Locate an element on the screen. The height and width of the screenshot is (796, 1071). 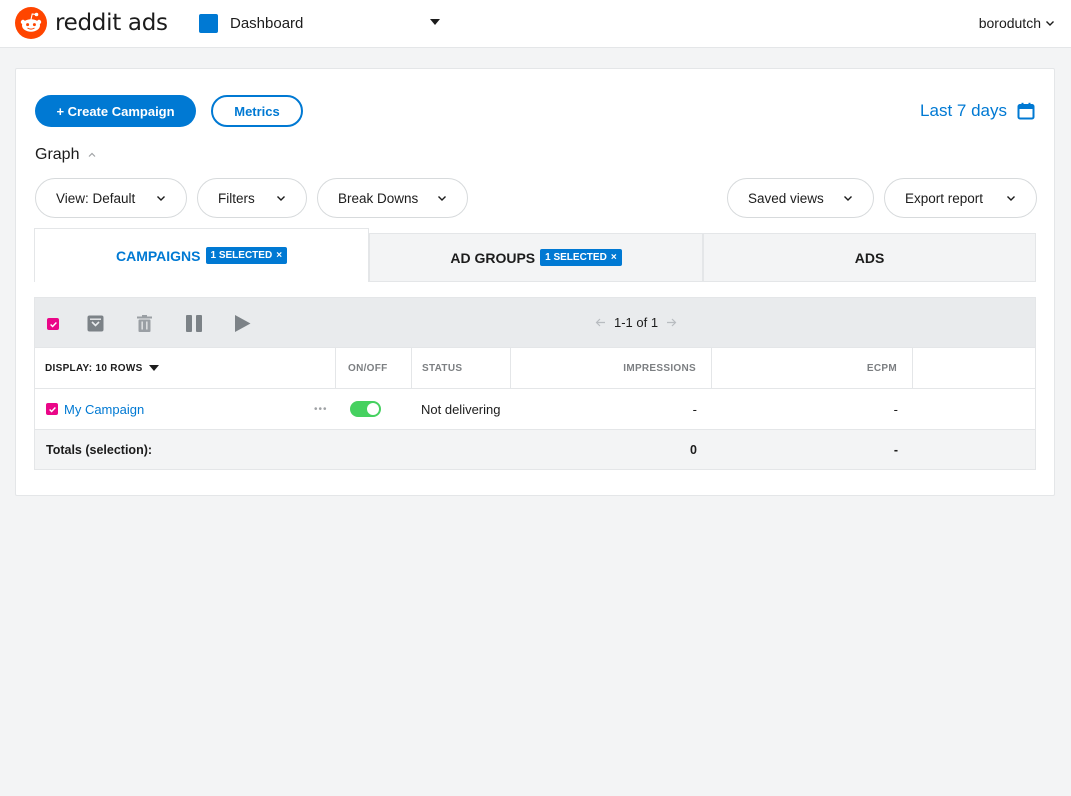
campaign-toggle is located at coordinates (365, 409).